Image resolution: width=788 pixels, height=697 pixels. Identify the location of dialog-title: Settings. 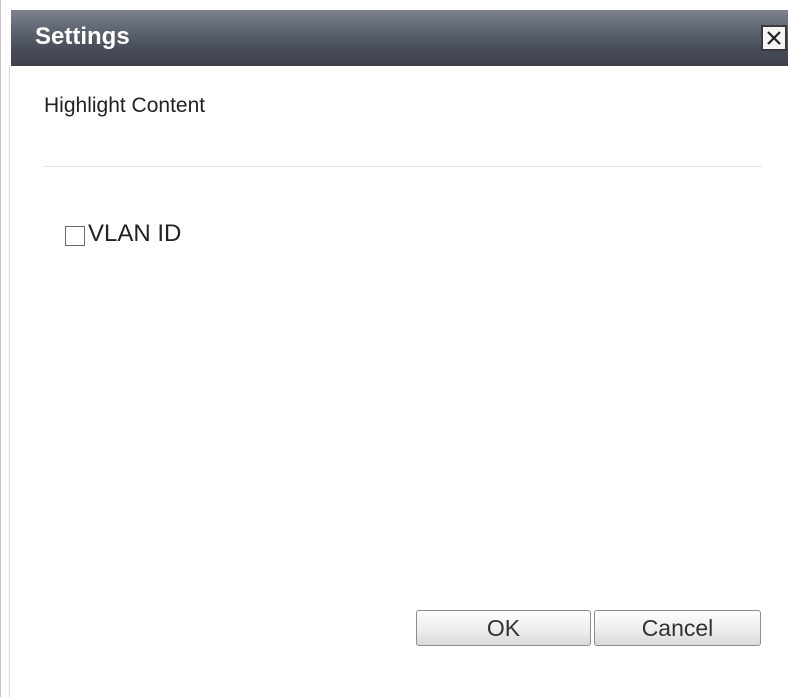
(82, 36).